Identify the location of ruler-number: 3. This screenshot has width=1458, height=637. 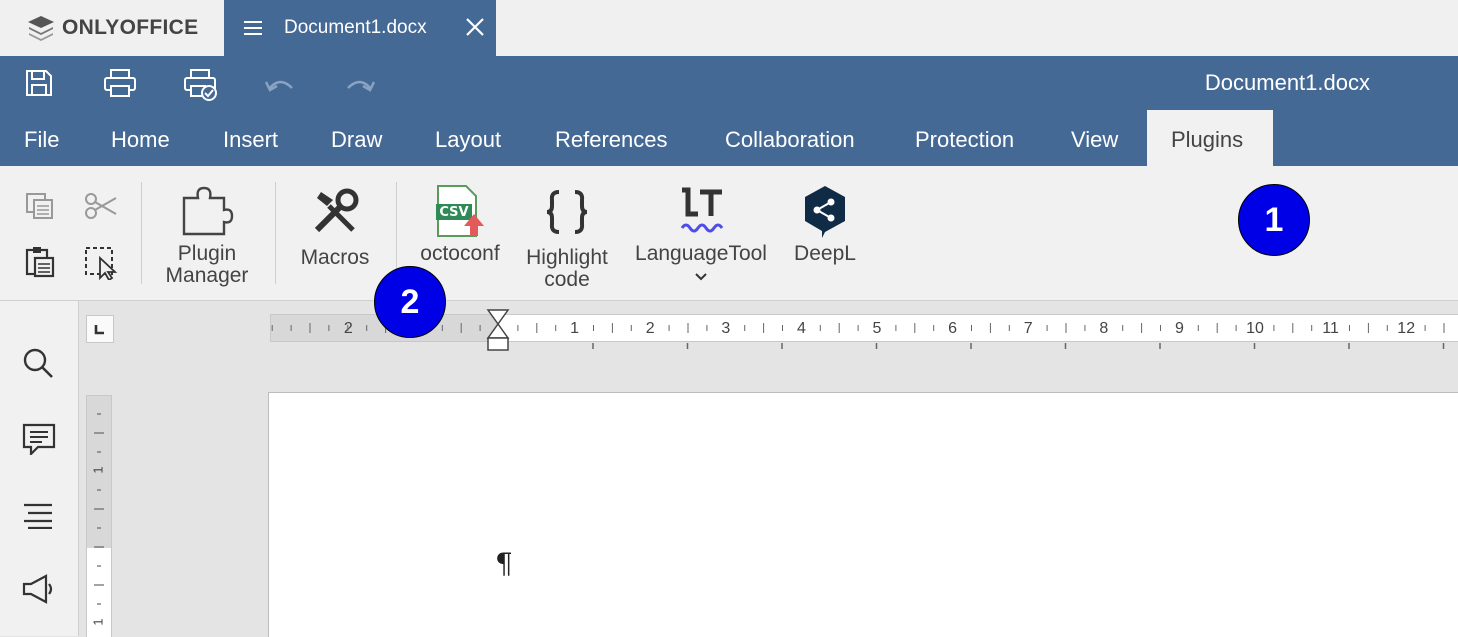
(725, 328).